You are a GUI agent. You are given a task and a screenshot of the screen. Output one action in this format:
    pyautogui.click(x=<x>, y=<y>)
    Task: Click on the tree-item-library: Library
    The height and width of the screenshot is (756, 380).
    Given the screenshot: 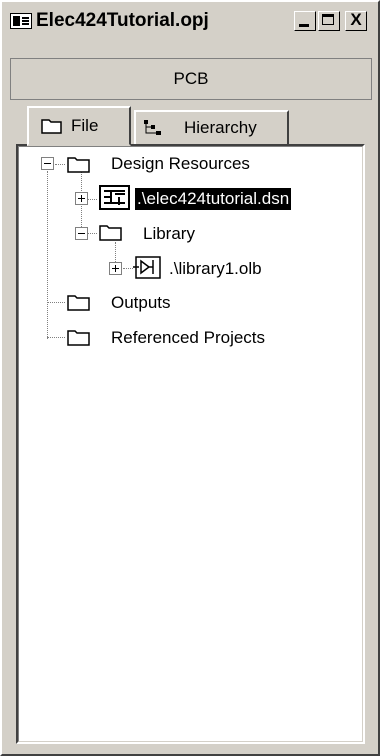 What is the action you would take?
    pyautogui.click(x=169, y=234)
    